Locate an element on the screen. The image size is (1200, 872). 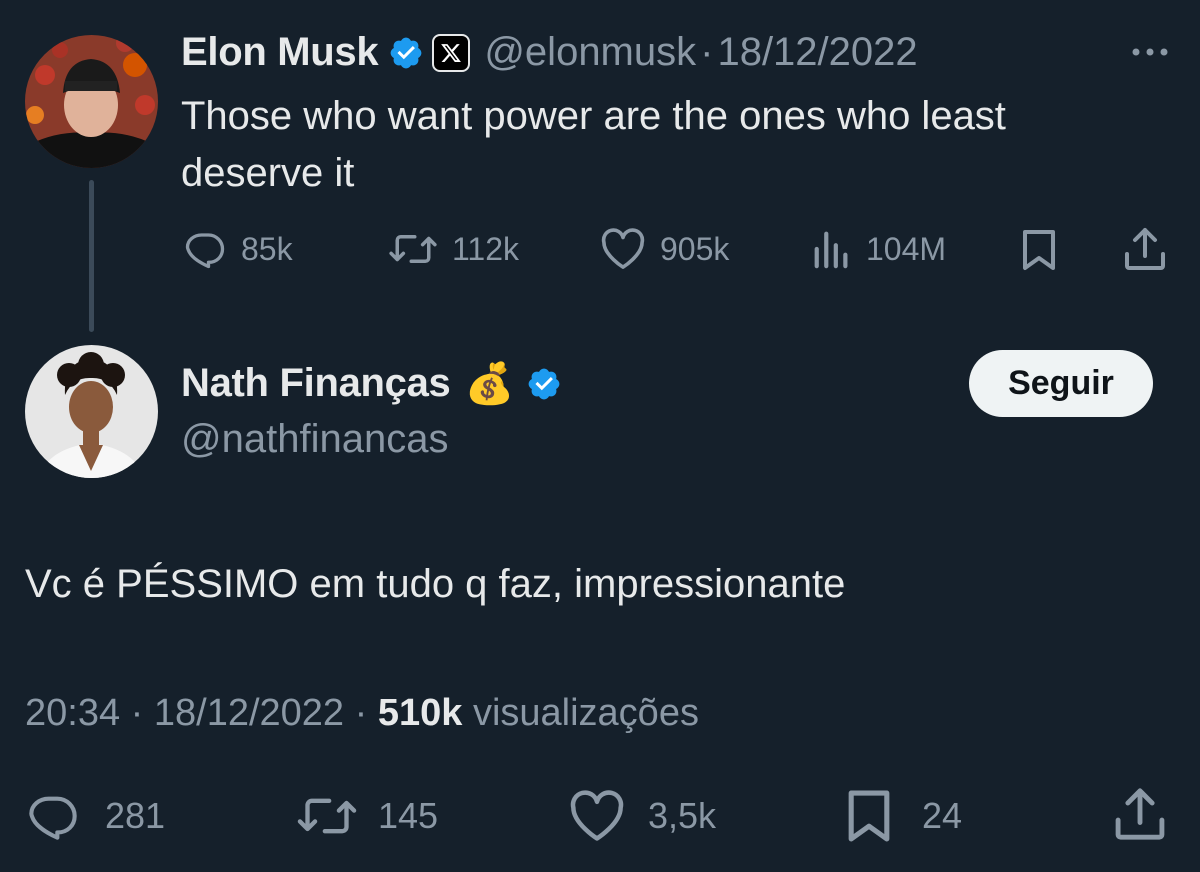
follow-button: Seguir is located at coordinates (1061, 383).